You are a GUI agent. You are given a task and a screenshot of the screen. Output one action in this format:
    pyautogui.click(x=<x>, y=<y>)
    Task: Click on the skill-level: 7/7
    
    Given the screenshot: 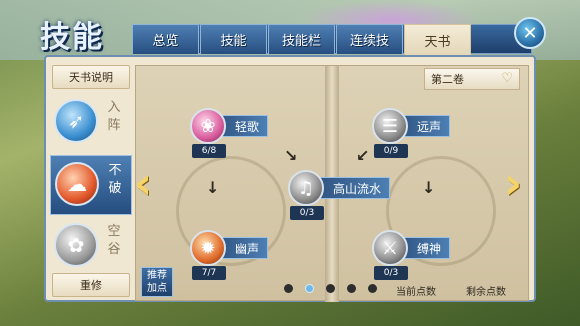 What is the action you would take?
    pyautogui.click(x=209, y=273)
    